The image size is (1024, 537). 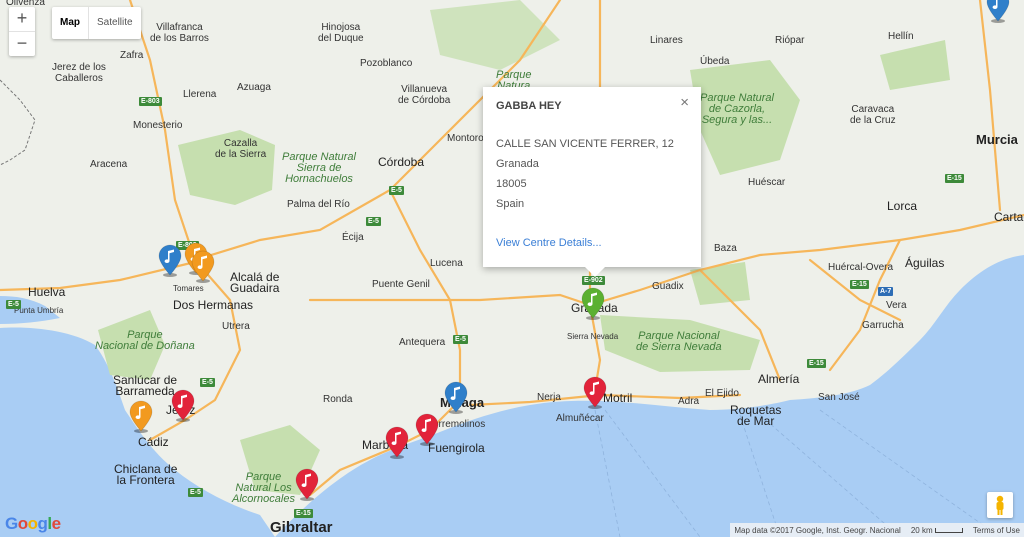 I want to click on google-logo: Google, so click(x=33, y=523).